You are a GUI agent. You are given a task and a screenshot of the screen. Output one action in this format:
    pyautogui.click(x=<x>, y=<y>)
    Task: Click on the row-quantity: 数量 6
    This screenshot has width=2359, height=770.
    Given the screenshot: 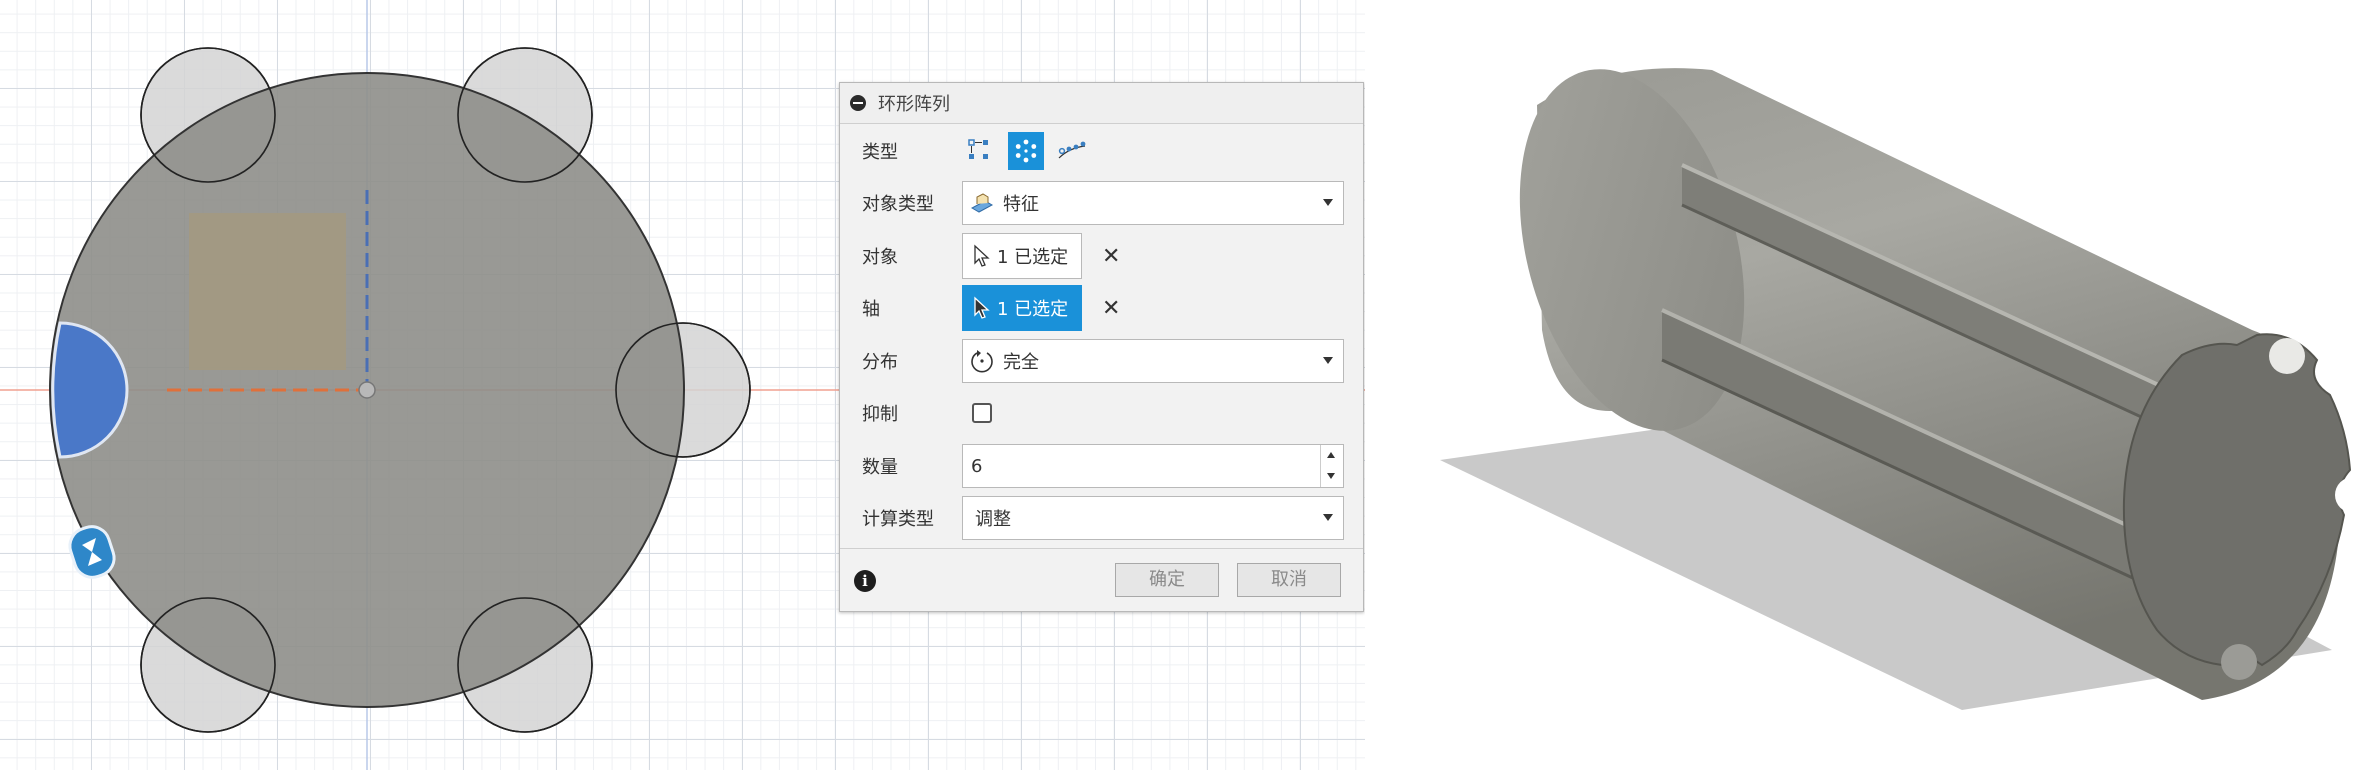 What is the action you would take?
    pyautogui.click(x=1101, y=466)
    